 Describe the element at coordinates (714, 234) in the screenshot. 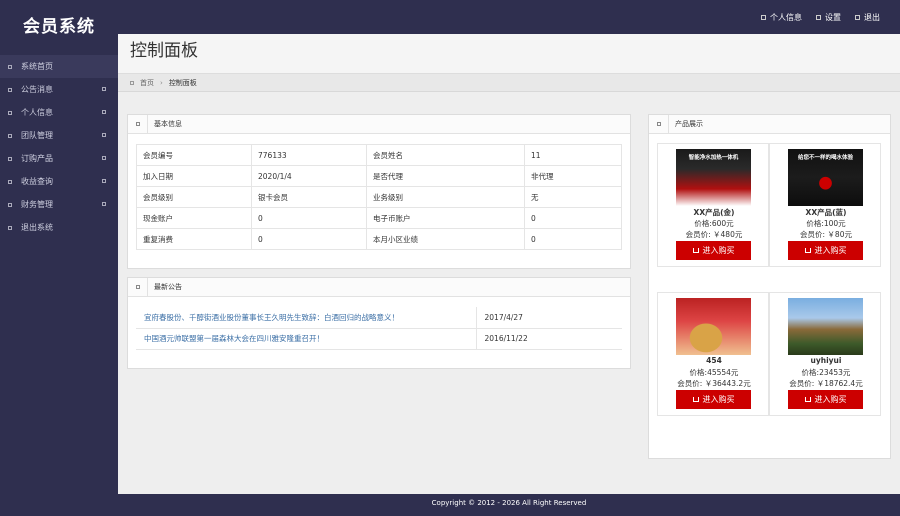

I see `product-member-price: 会员价: ￥480元` at that location.